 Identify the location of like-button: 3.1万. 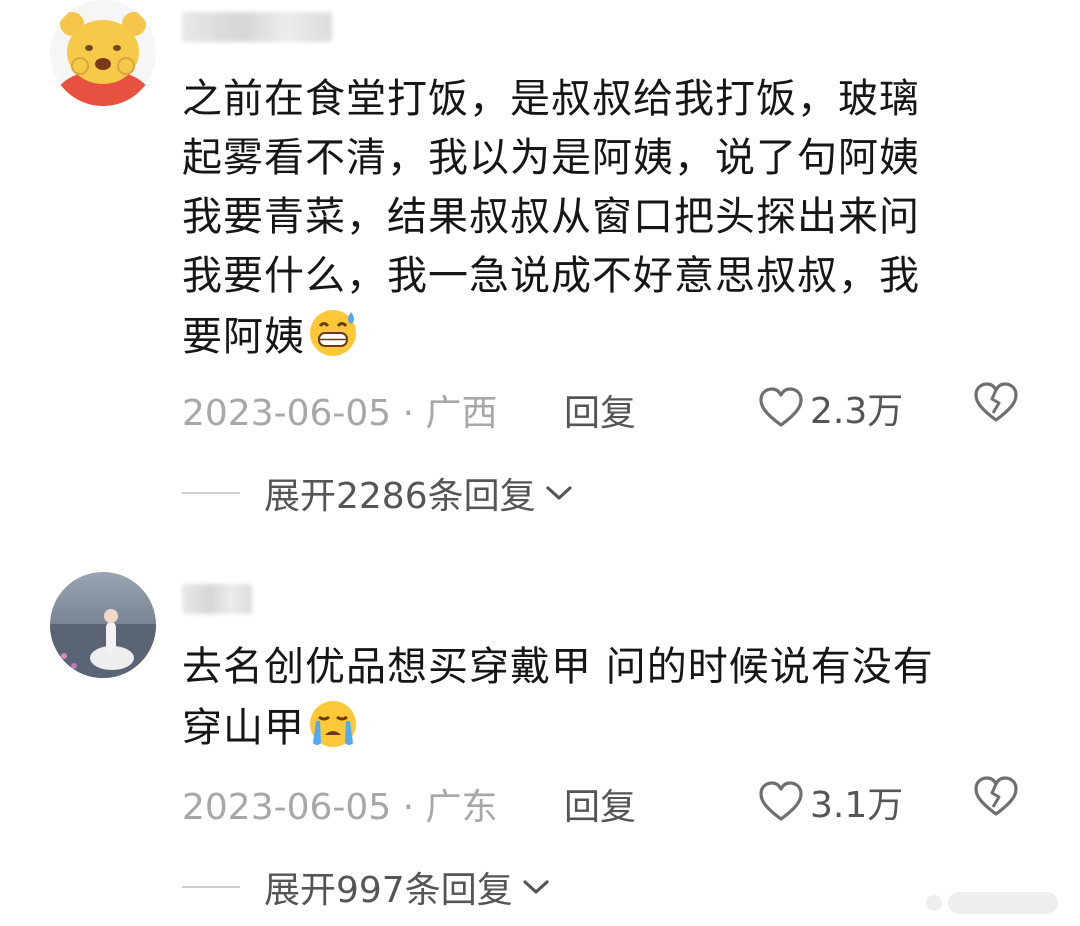
(830, 802).